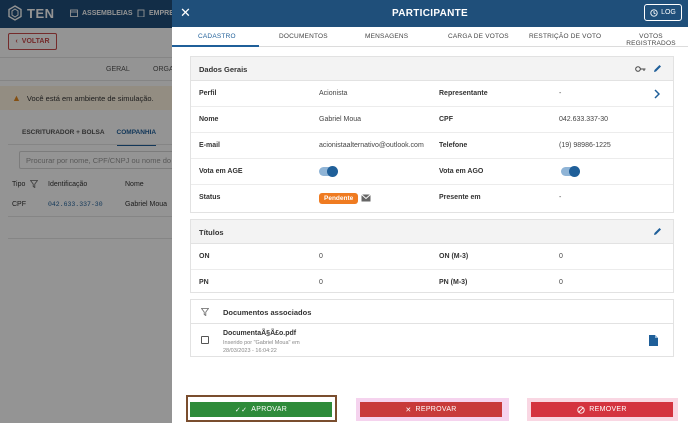  I want to click on pn-value: 0, so click(321, 282).